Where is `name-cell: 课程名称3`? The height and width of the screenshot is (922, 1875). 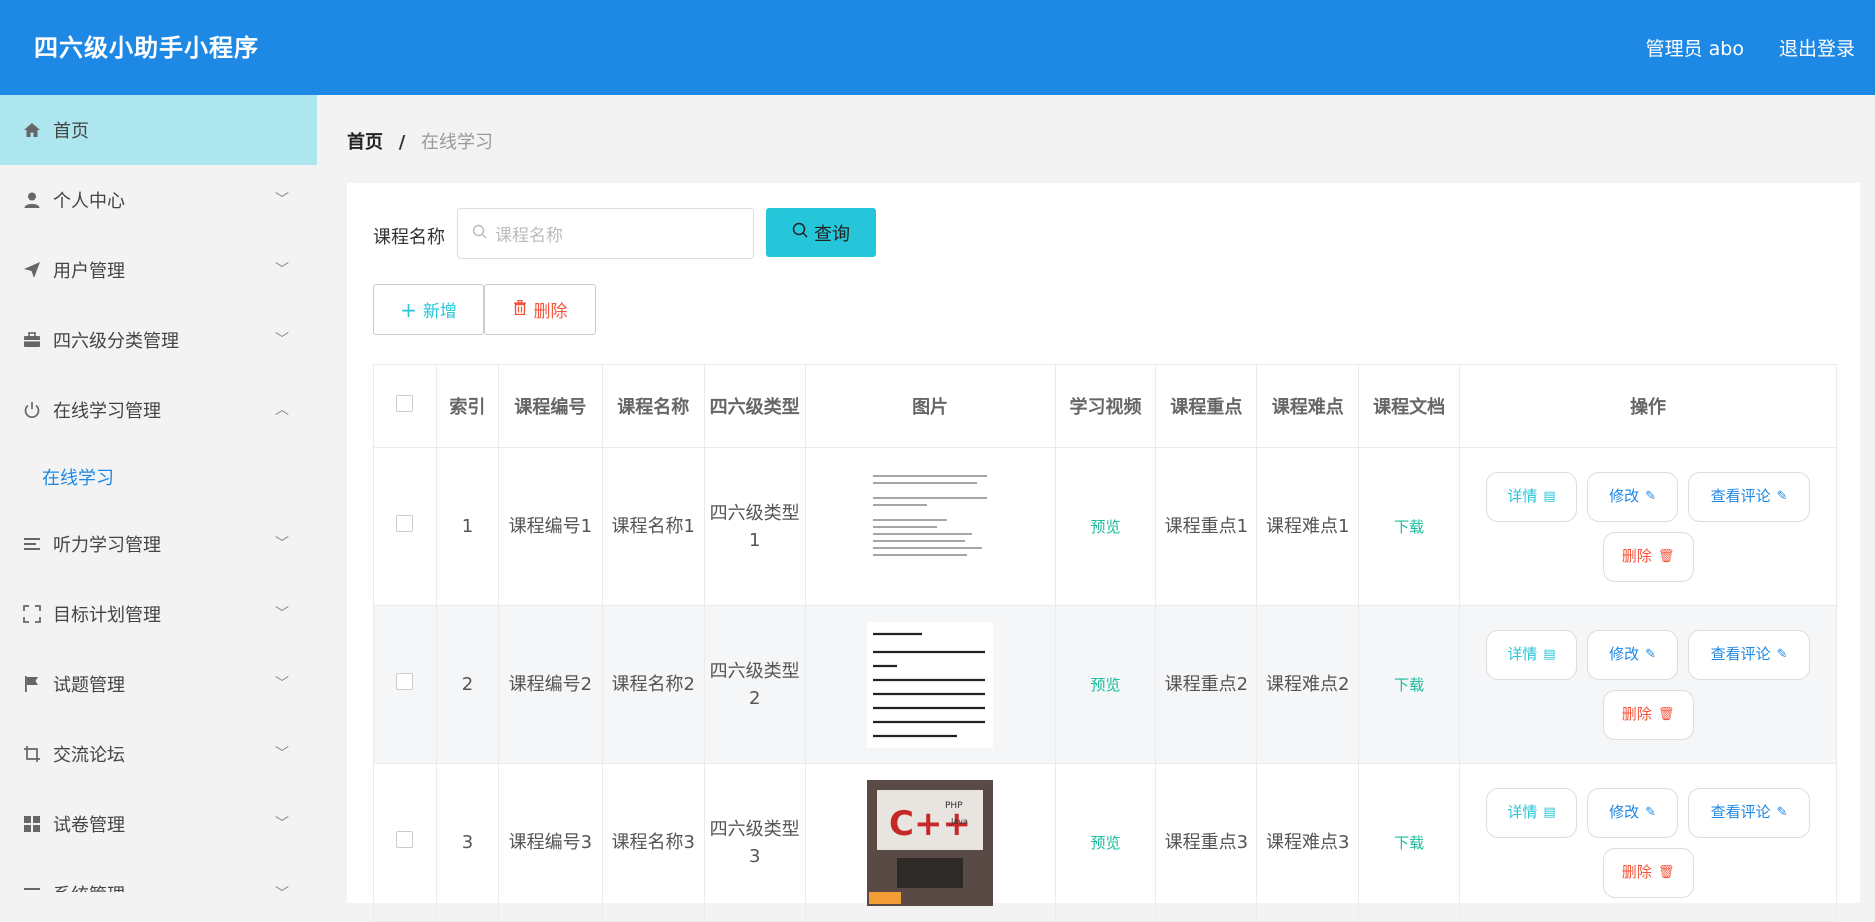 name-cell: 课程名称3 is located at coordinates (653, 842).